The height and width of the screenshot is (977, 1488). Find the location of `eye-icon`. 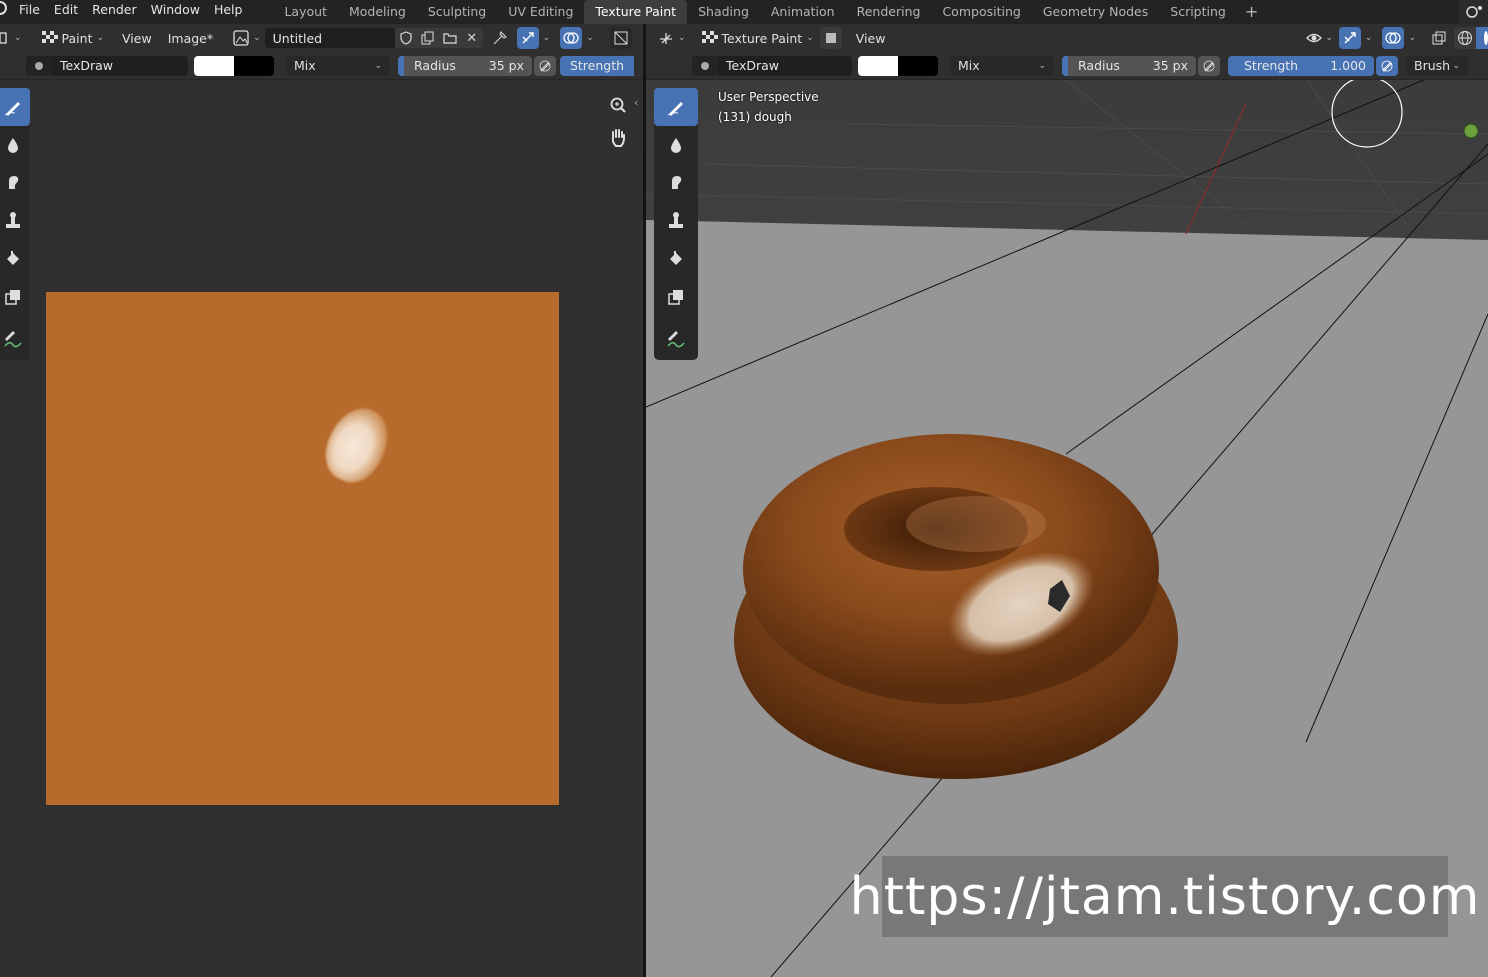

eye-icon is located at coordinates (1314, 38).